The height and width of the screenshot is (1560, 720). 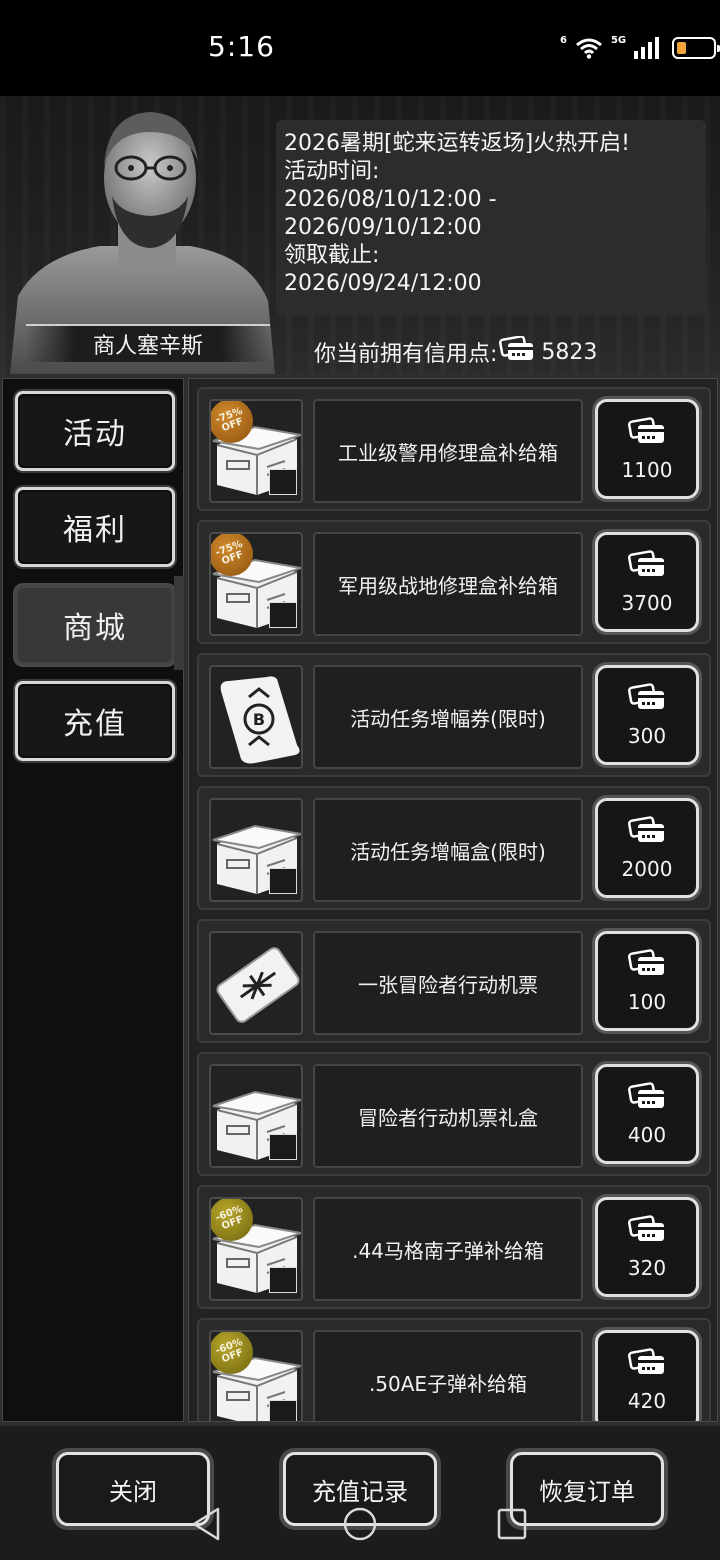 What do you see at coordinates (587, 1491) in the screenshot?
I see `restore-order-label: 恢复订单` at bounding box center [587, 1491].